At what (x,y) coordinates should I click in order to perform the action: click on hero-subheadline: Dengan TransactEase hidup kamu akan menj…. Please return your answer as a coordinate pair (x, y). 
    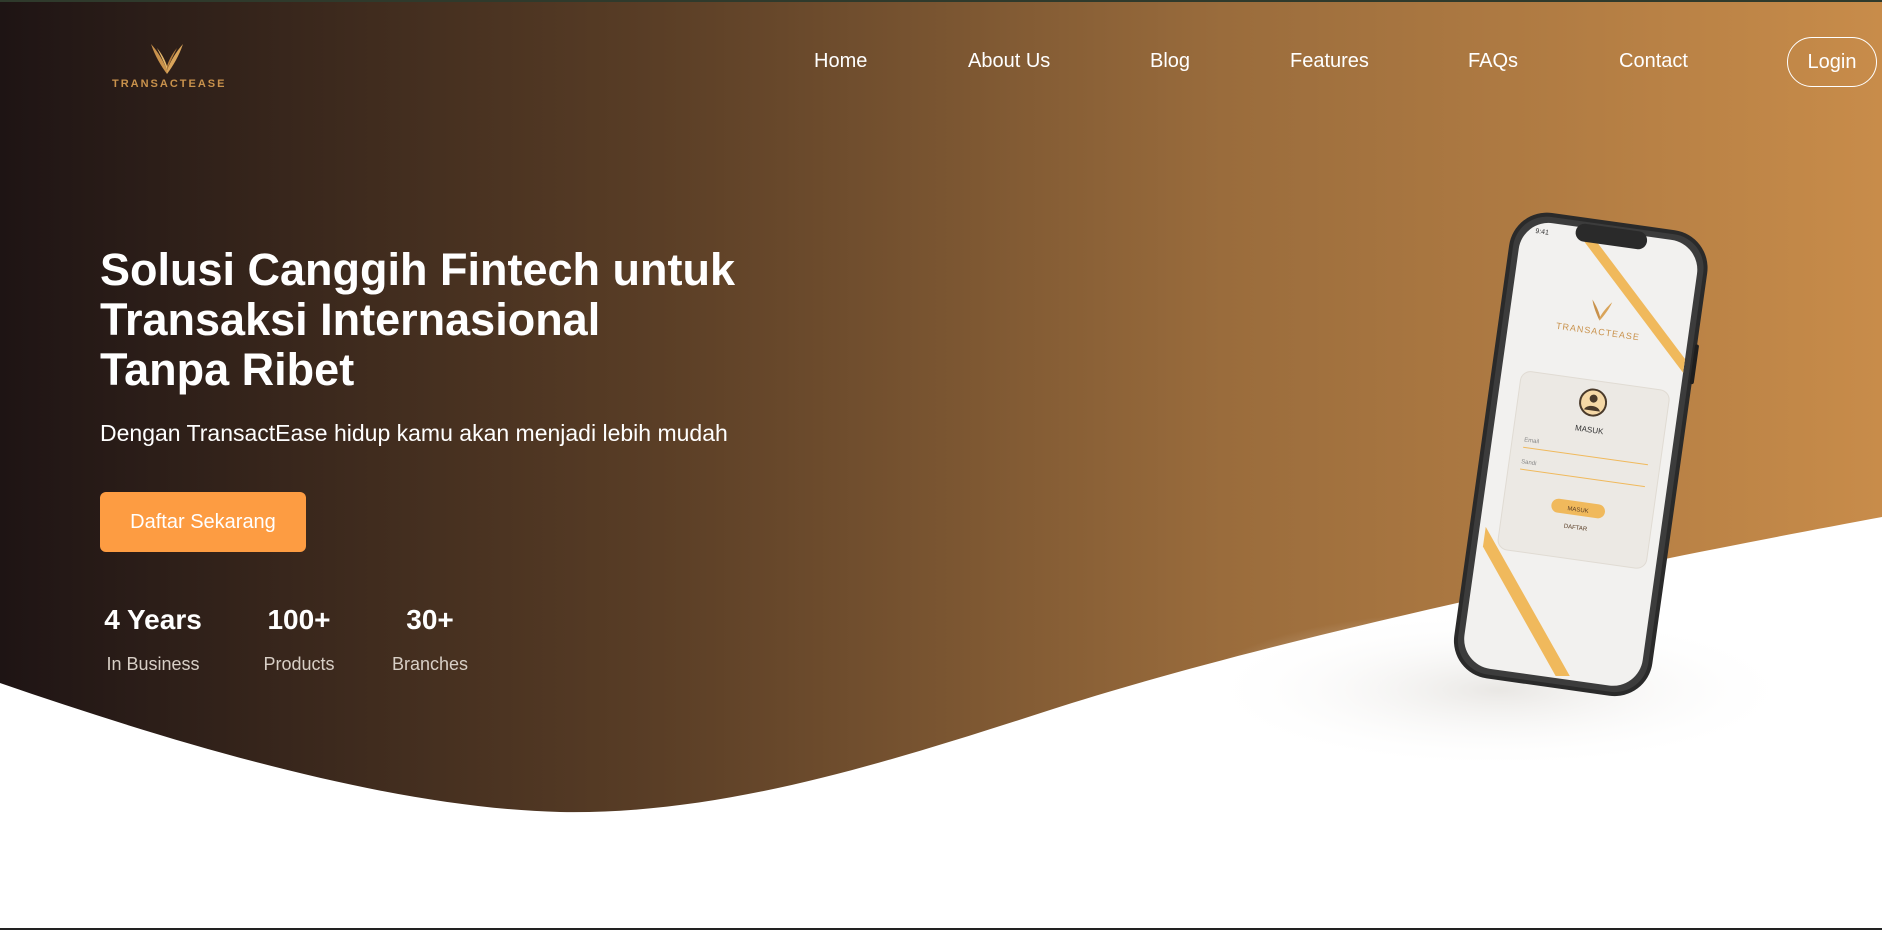
    Looking at the image, I should click on (414, 433).